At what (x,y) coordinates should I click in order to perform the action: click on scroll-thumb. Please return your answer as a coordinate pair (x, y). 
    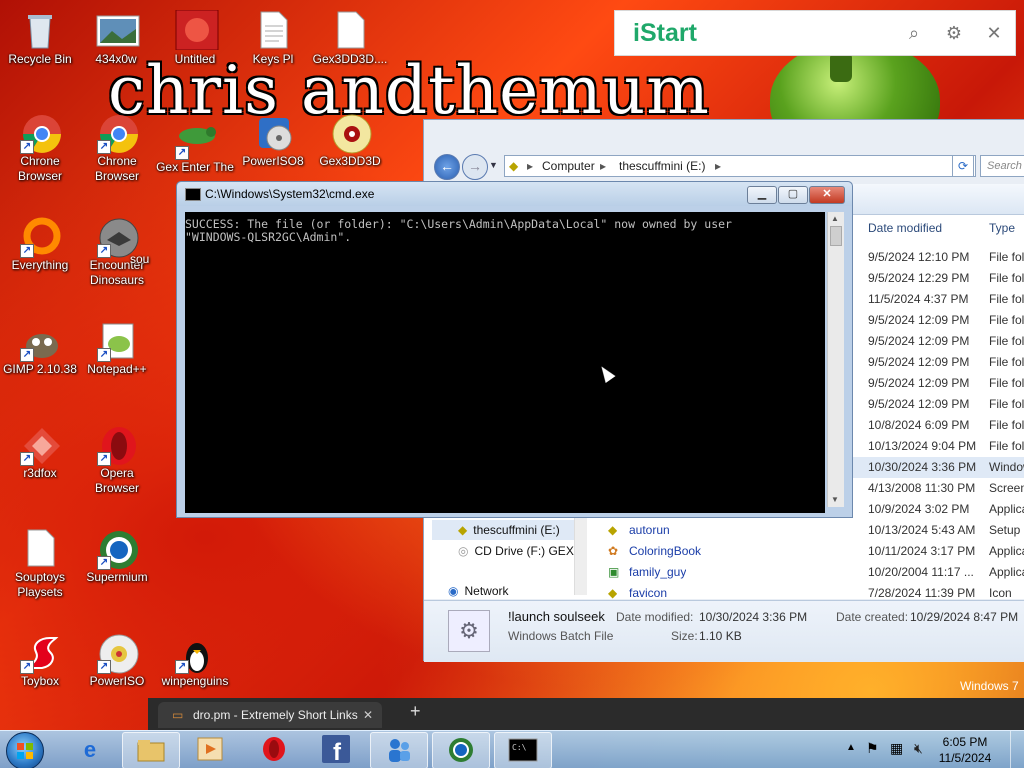
    Looking at the image, I should click on (836, 236).